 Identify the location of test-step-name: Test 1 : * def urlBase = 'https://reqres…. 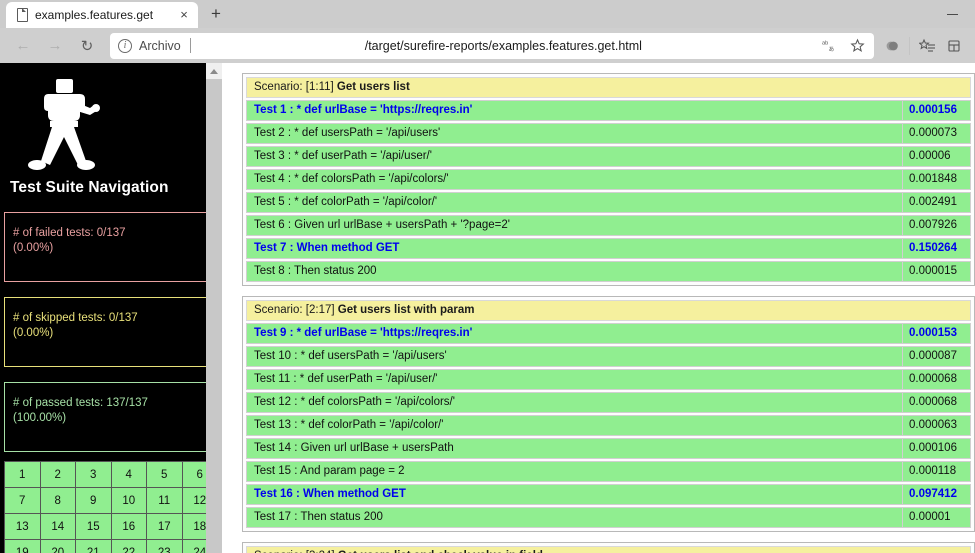
(574, 110).